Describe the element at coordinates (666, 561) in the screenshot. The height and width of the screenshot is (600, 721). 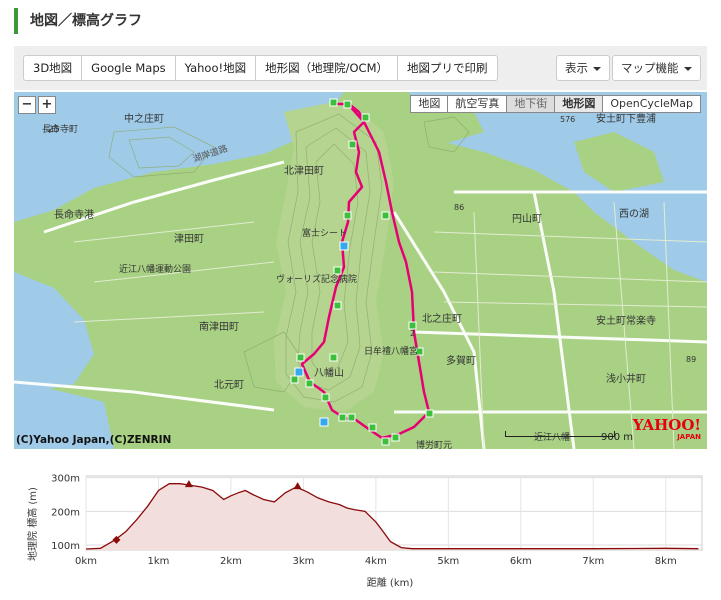
I see `x-tick-label: 8km` at that location.